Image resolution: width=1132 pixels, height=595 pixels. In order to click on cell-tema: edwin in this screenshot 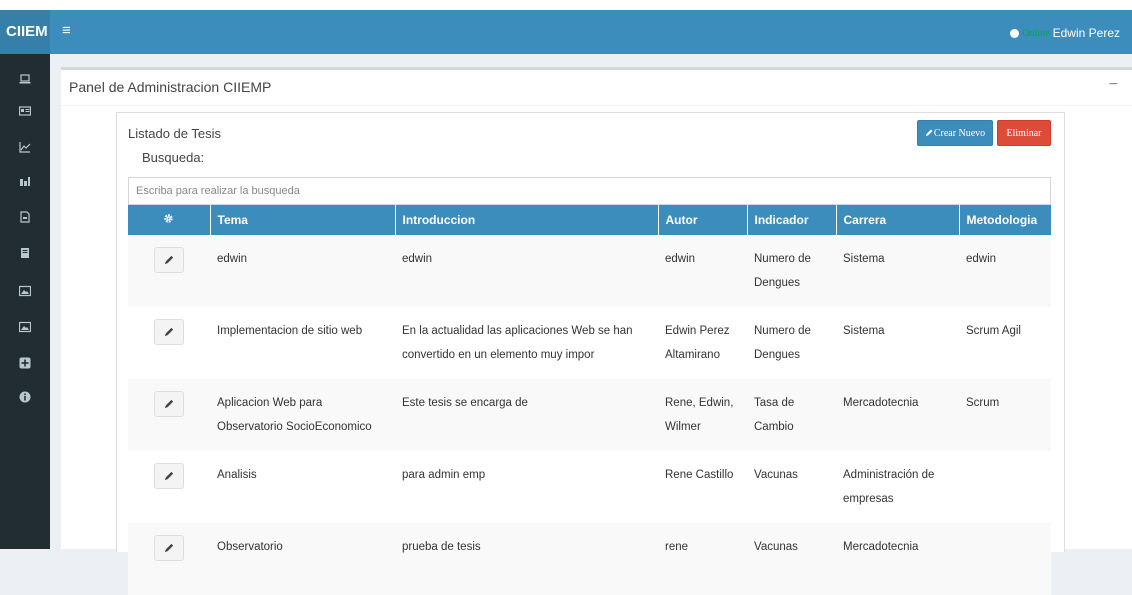, I will do `click(302, 271)`.